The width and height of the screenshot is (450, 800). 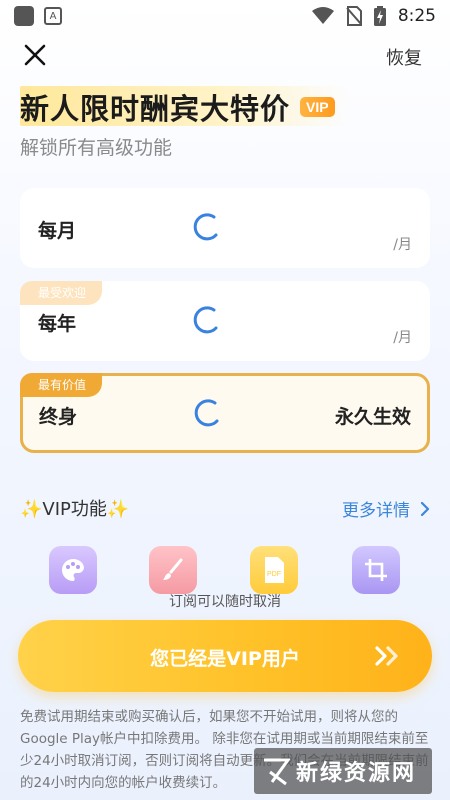 What do you see at coordinates (372, 417) in the screenshot?
I see `plan-note: 永久生效` at bounding box center [372, 417].